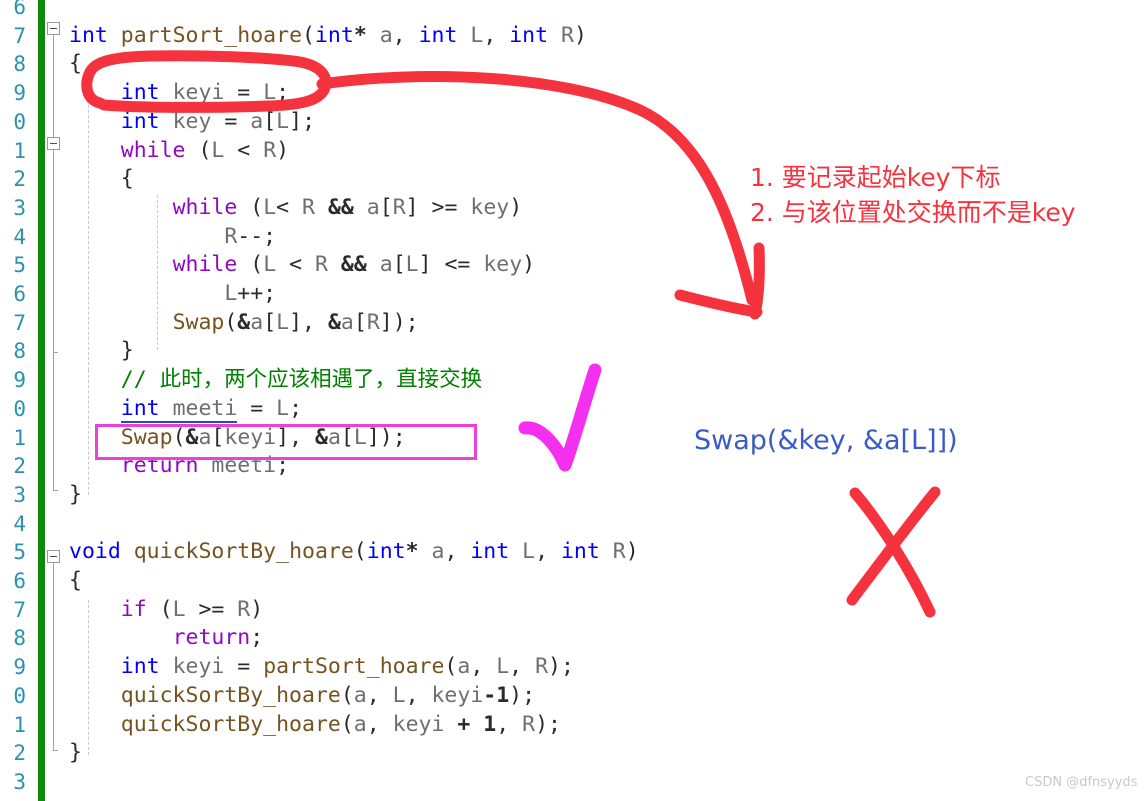 The image size is (1144, 801). I want to click on code-token: ] >=, so click(438, 207).